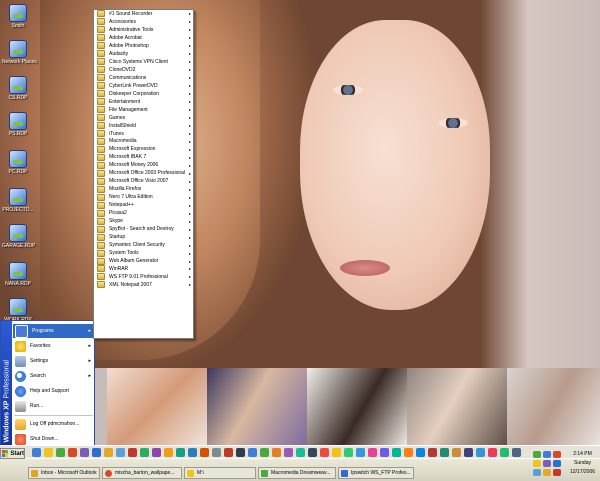  What do you see at coordinates (143, 38) in the screenshot?
I see `programs-menu-item: Adobe Acrobat ▸` at bounding box center [143, 38].